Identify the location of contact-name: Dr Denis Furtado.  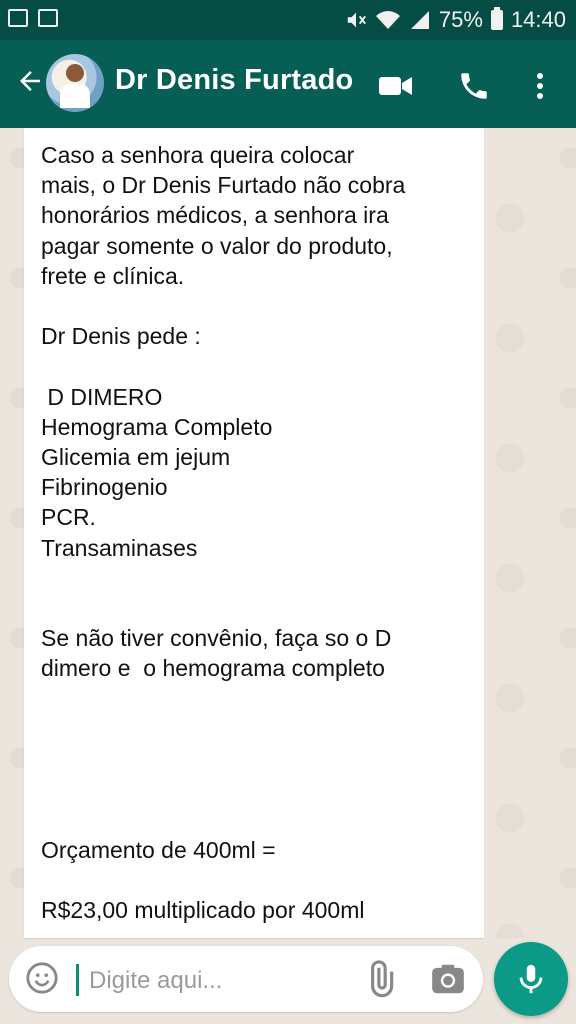
(234, 80).